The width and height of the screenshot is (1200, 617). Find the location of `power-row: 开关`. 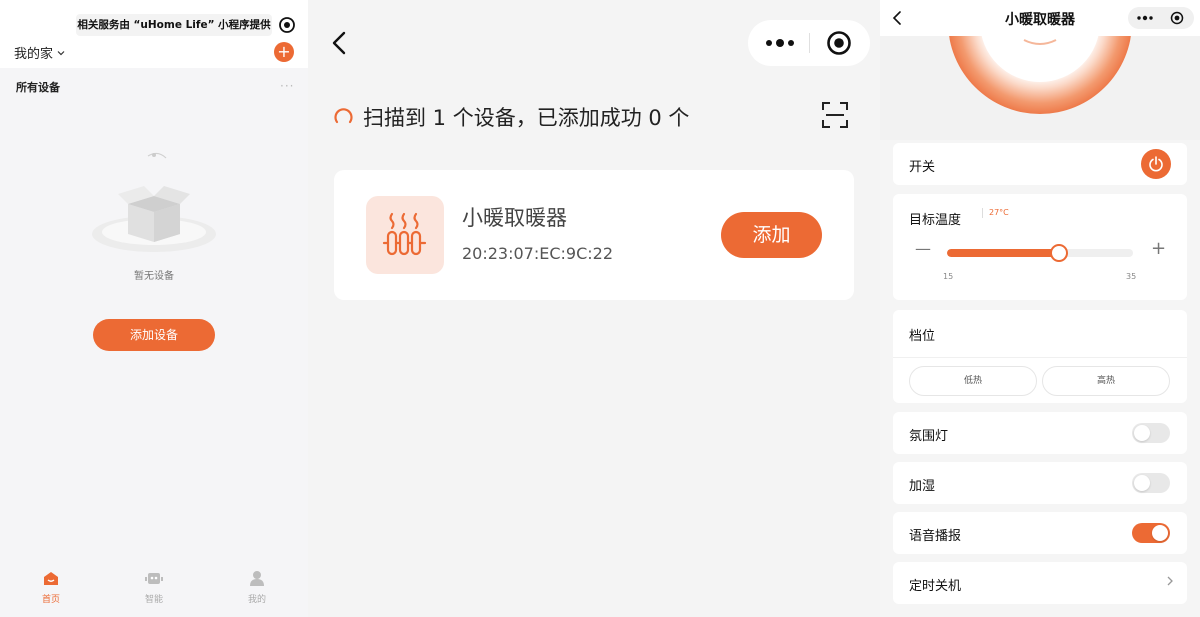

power-row: 开关 is located at coordinates (1040, 164).